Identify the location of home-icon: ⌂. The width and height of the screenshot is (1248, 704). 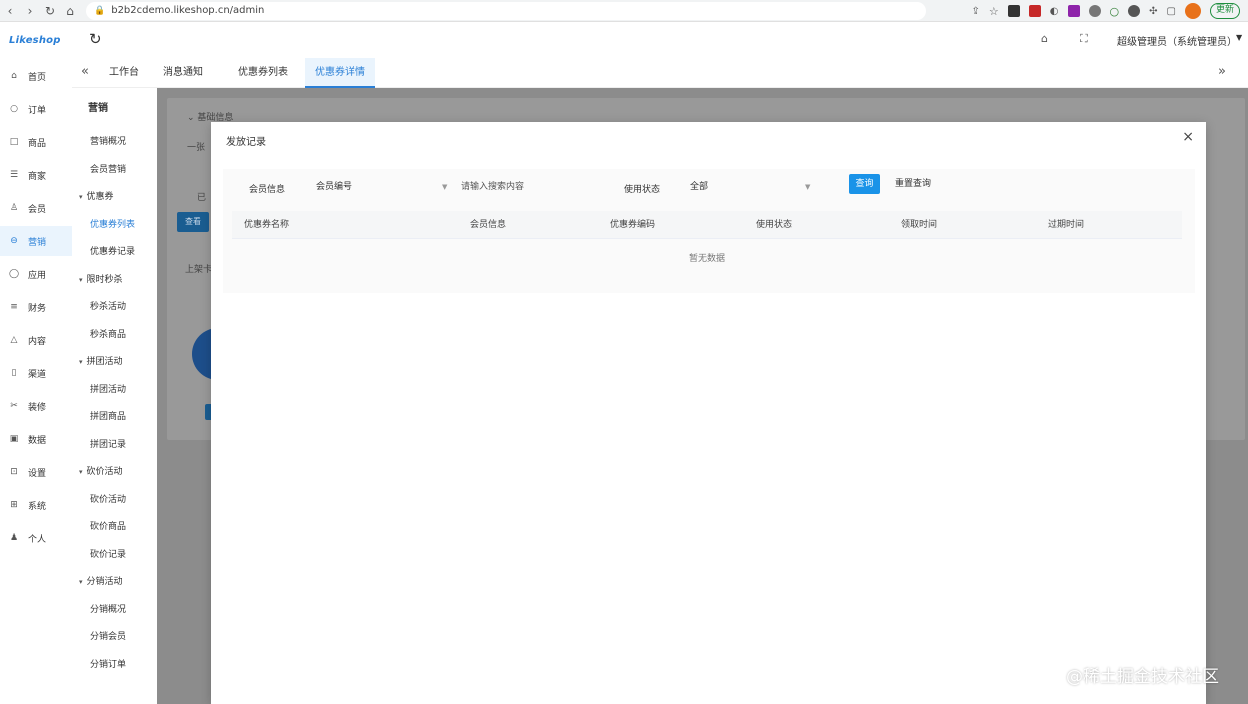
(70, 11).